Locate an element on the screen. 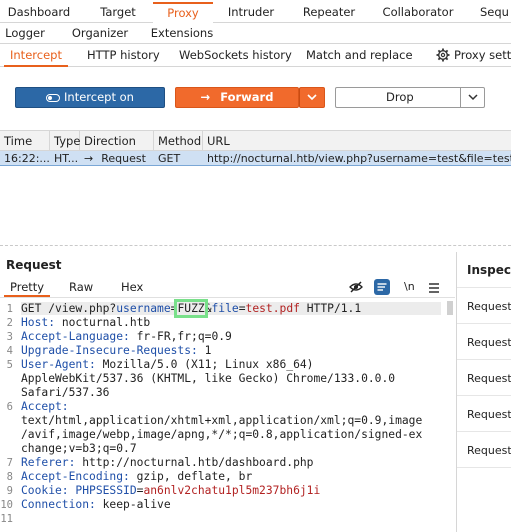 The width and height of the screenshot is (511, 532). subtab-http-history: HTTP history is located at coordinates (123, 55).